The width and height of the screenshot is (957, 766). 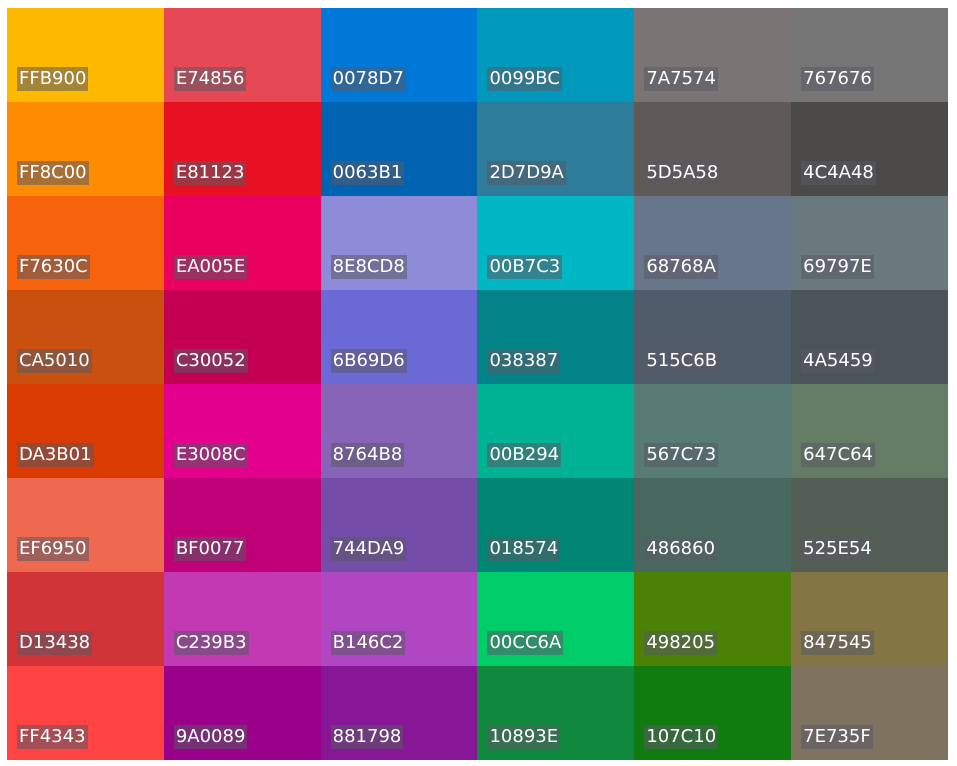 What do you see at coordinates (242, 431) in the screenshot?
I see `color-swatch-e3008c: E3008C` at bounding box center [242, 431].